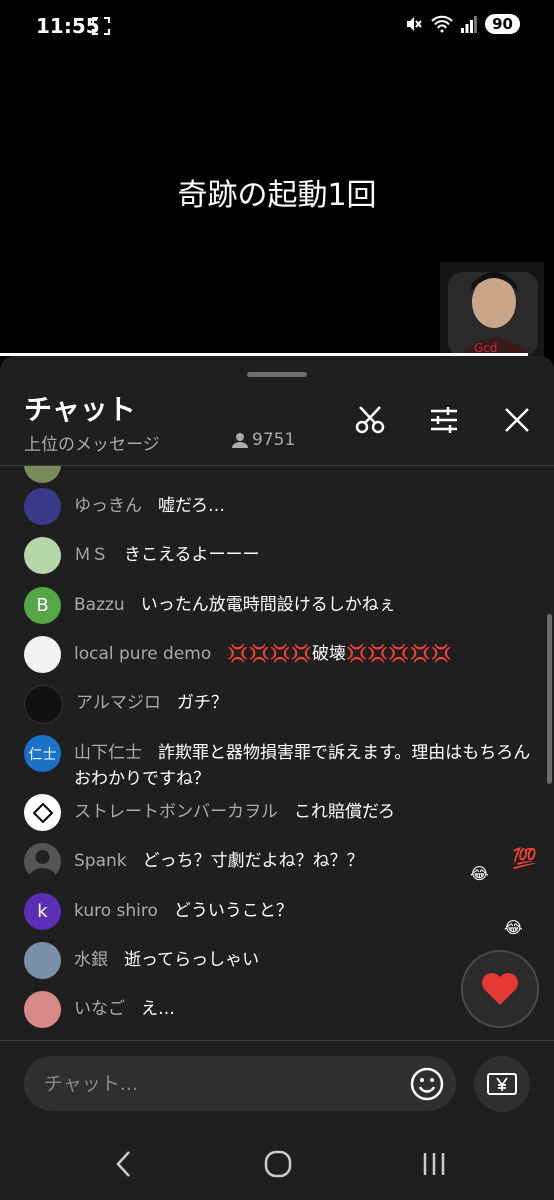 The width and height of the screenshot is (554, 1200). Describe the element at coordinates (91, 960) in the screenshot. I see `message-author: 水銀` at that location.